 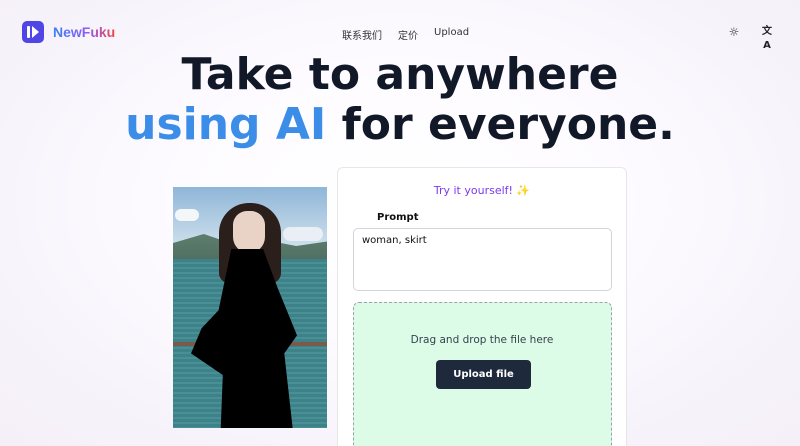 What do you see at coordinates (362, 34) in the screenshot?
I see `nav-contact-link: 联系我们` at bounding box center [362, 34].